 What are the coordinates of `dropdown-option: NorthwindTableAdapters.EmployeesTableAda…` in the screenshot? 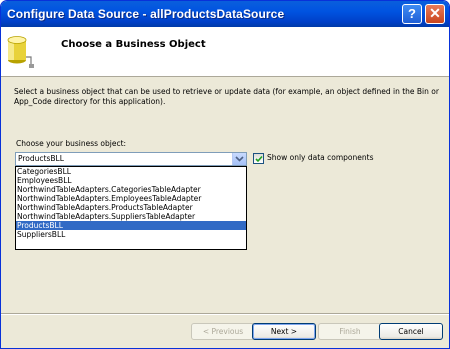 It's located at (131, 198).